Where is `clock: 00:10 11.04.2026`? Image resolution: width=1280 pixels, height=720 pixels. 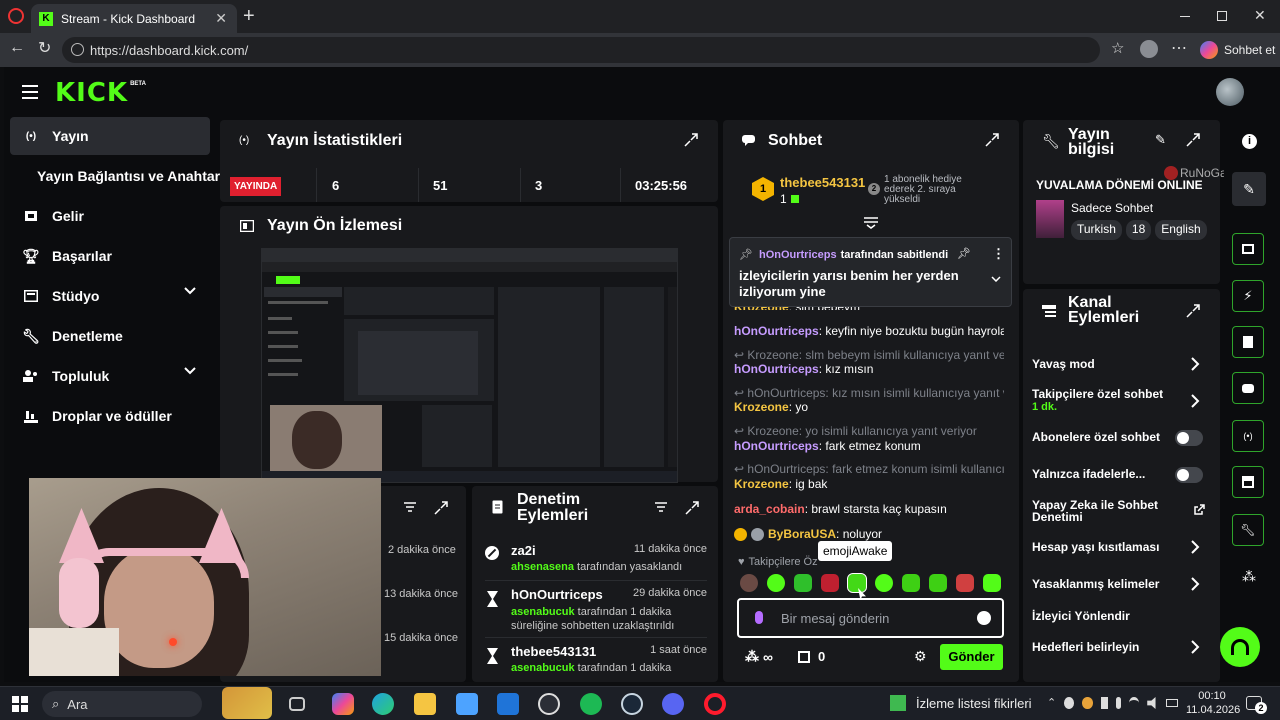 clock: 00:10 11.04.2026 is located at coordinates (1213, 703).